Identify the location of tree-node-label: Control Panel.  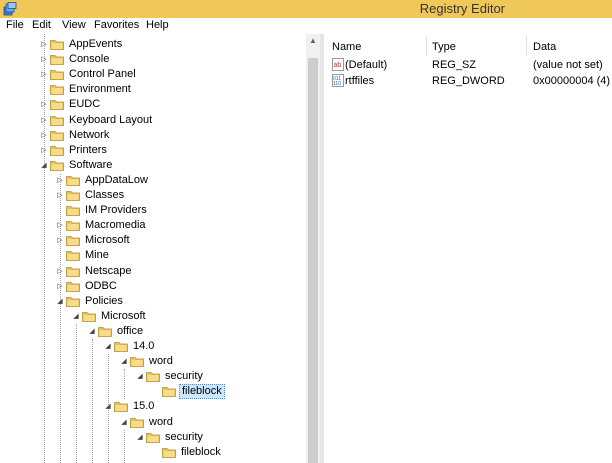
(102, 74).